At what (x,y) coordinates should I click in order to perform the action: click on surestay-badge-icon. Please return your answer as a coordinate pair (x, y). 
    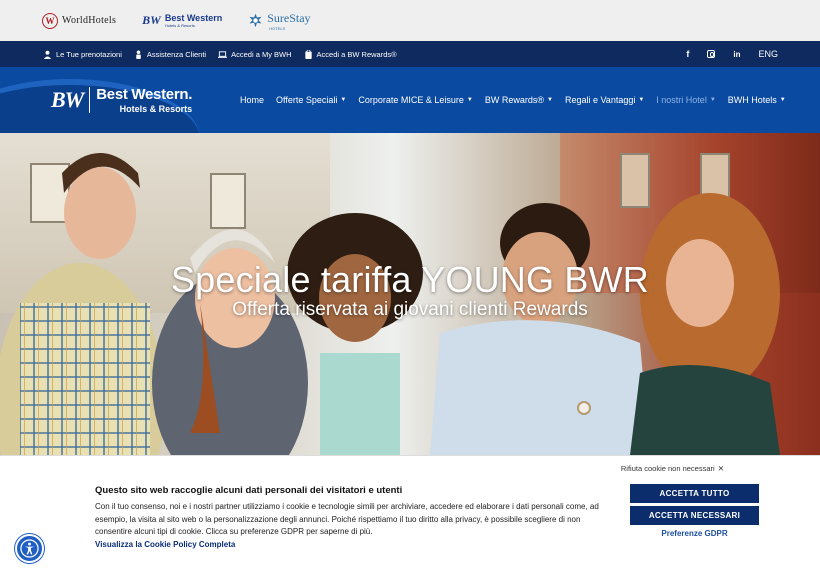
    Looking at the image, I should click on (255, 20).